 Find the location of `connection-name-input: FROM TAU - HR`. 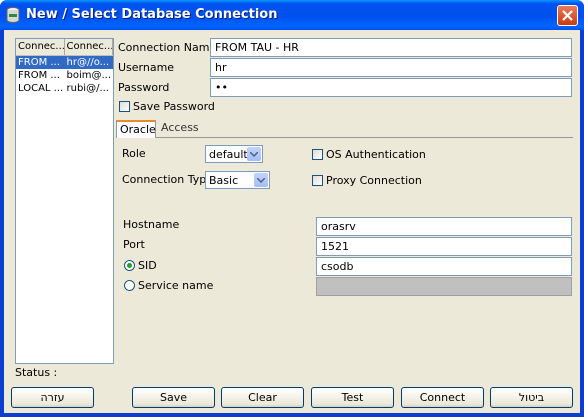

connection-name-input: FROM TAU - HR is located at coordinates (391, 47).